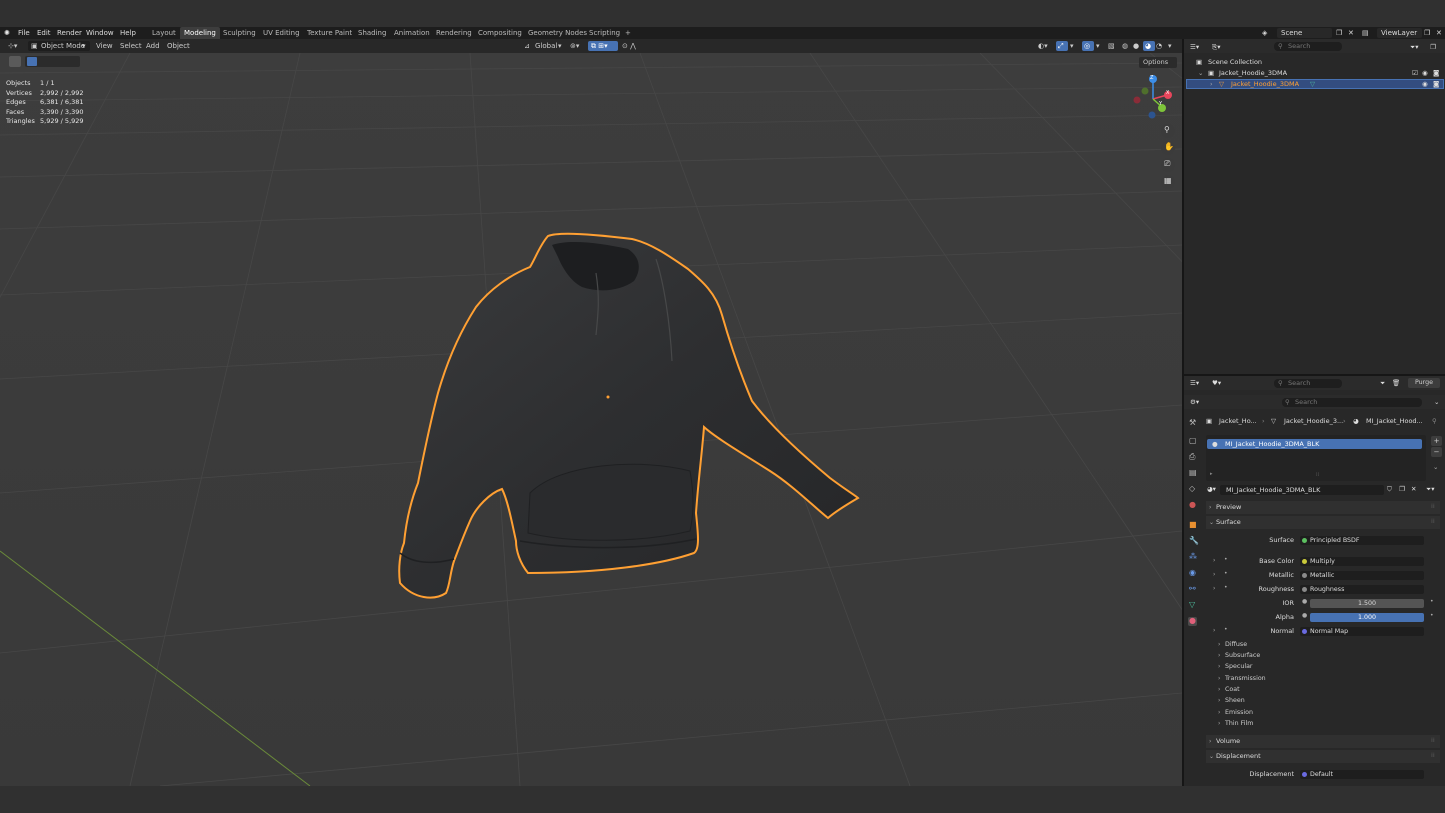 The height and width of the screenshot is (813, 1445). What do you see at coordinates (1424, 383) in the screenshot?
I see `purge-button: Purge` at bounding box center [1424, 383].